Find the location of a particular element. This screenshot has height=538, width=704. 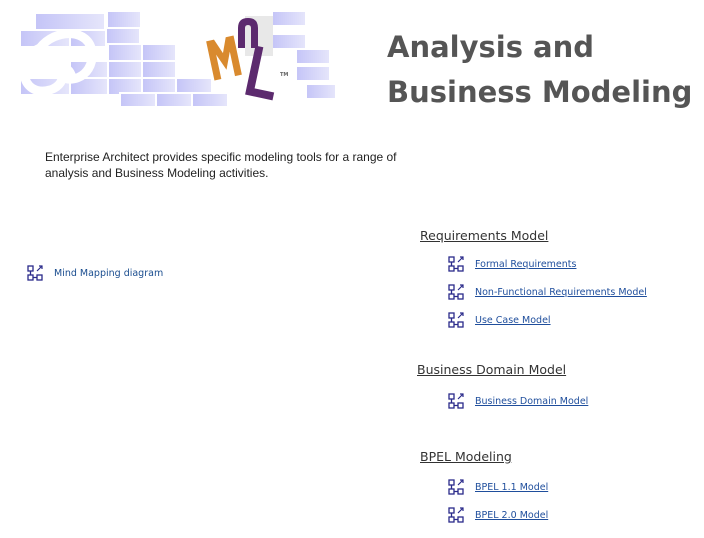

link-formal-requirements: Formal Requirements is located at coordinates (512, 264).